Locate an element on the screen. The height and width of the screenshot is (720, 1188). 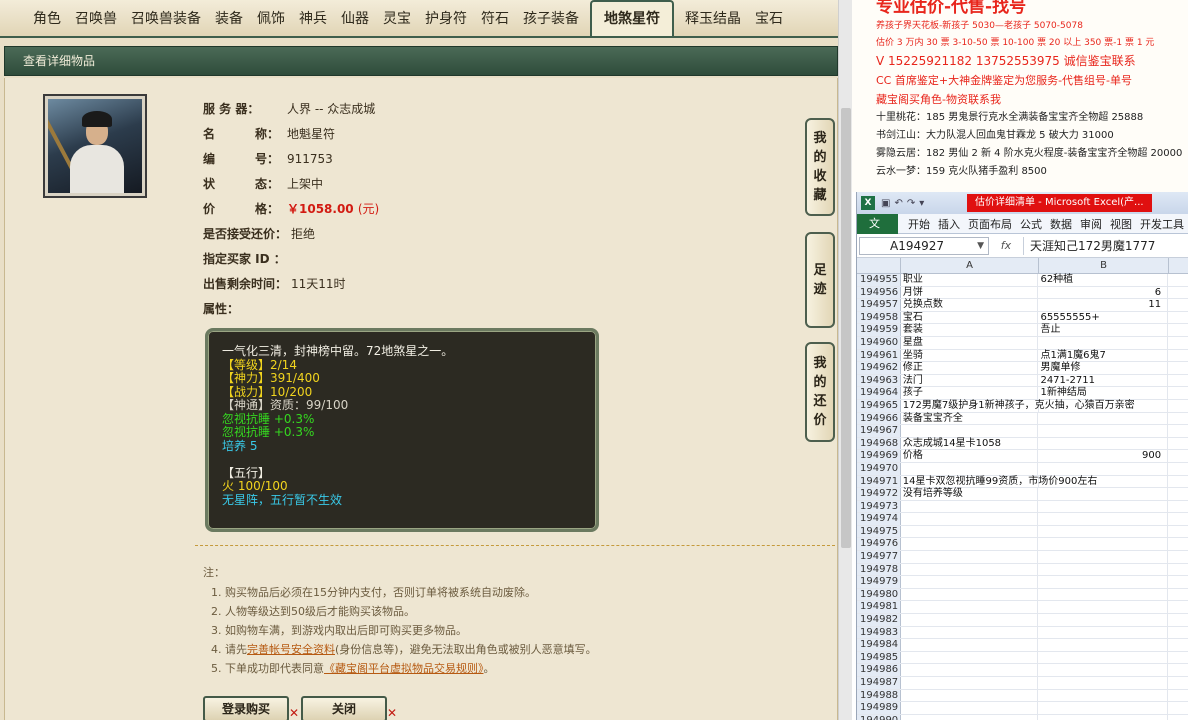
cell-b: 65555555+ is located at coordinates (1103, 317).